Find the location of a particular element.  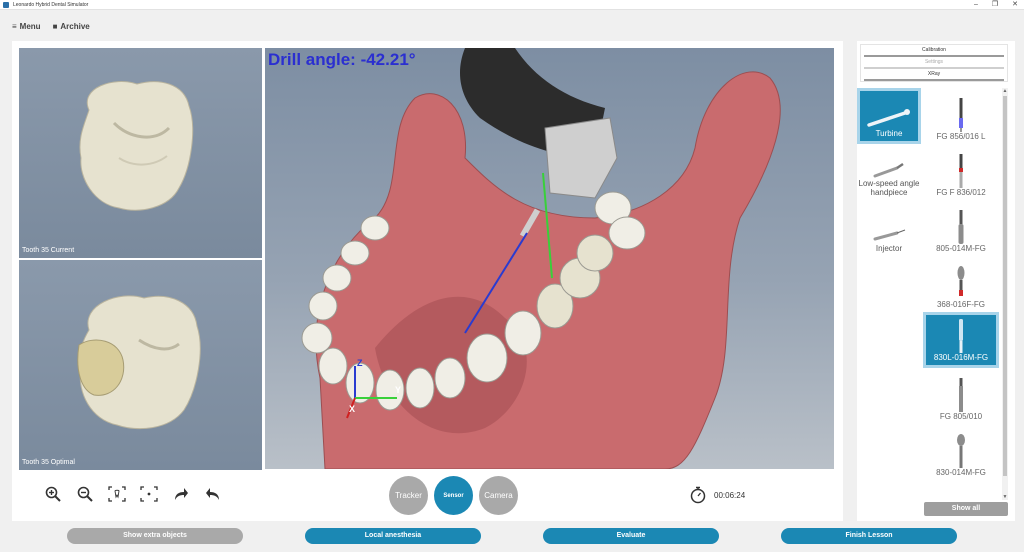

instrument-label: Injector is located at coordinates (889, 248).